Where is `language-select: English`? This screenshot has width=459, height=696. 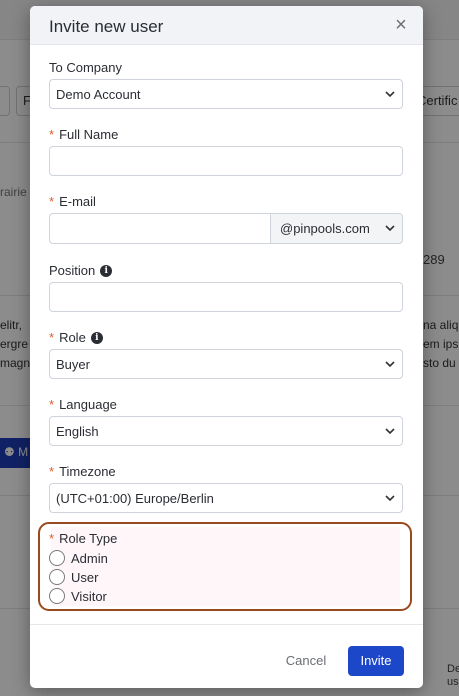 language-select: English is located at coordinates (226, 431).